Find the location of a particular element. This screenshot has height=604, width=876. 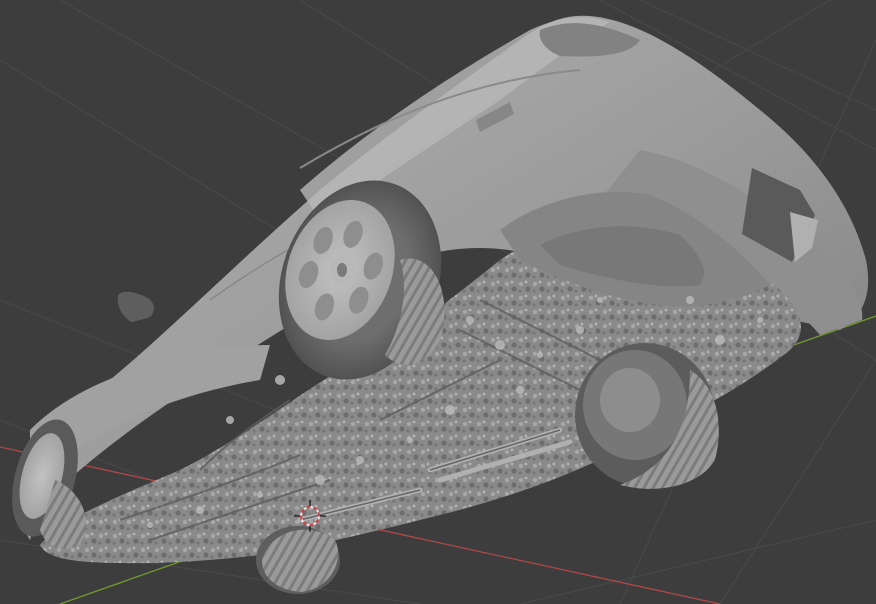

side-mirror is located at coordinates (135, 306).